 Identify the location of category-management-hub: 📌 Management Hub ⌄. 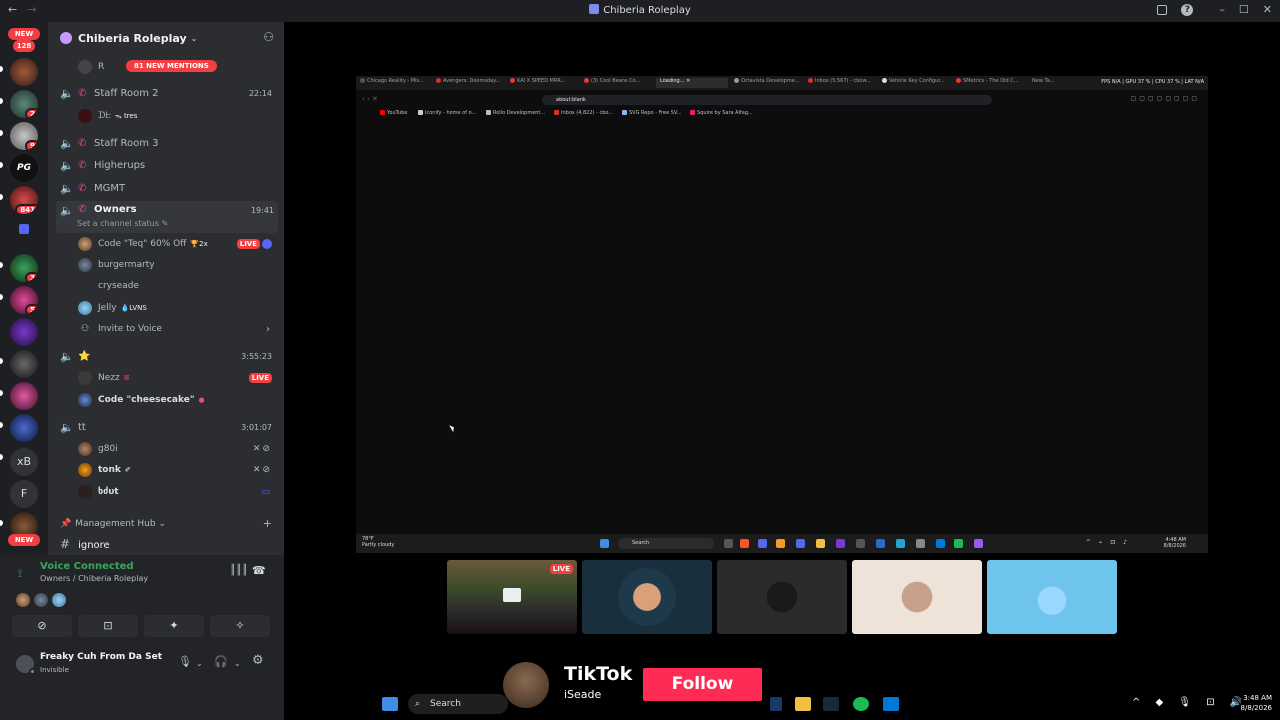
(113, 524).